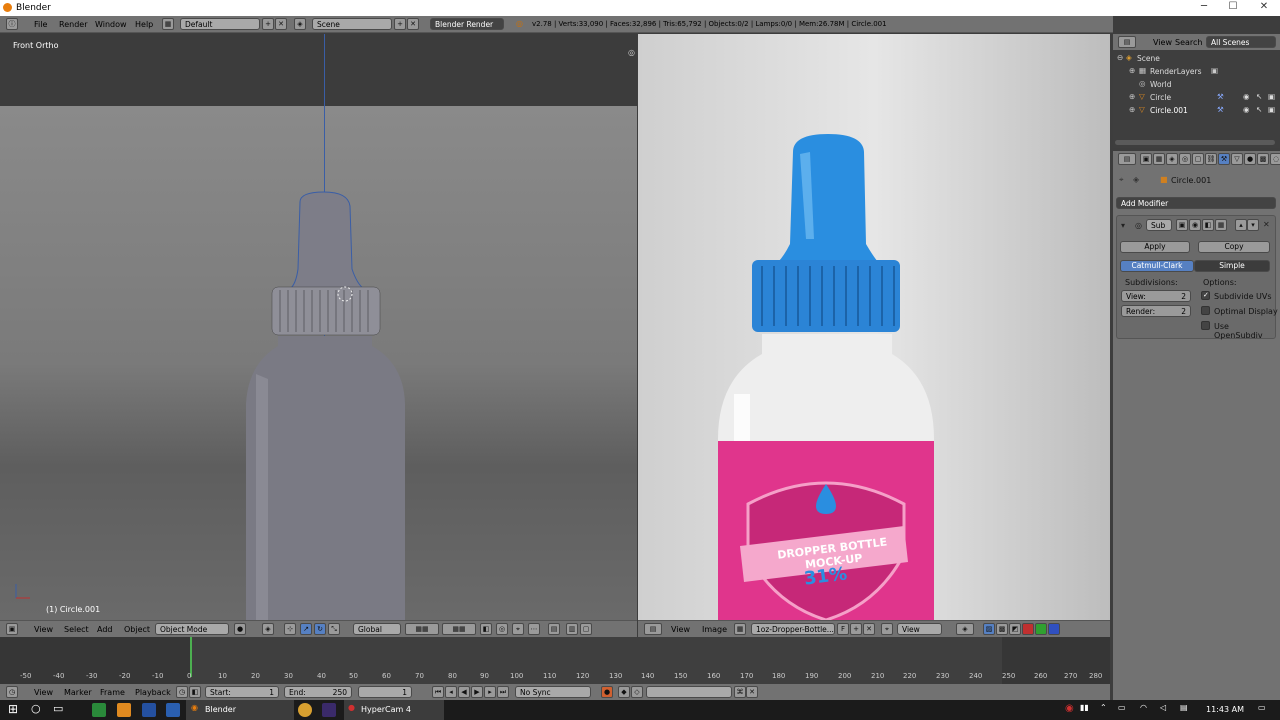 The height and width of the screenshot is (720, 1280). I want to click on outliner-item-circle-001: ⊕ ▽ Circle.001 ⚒ ◉ ↖ ▣, so click(1196, 111).